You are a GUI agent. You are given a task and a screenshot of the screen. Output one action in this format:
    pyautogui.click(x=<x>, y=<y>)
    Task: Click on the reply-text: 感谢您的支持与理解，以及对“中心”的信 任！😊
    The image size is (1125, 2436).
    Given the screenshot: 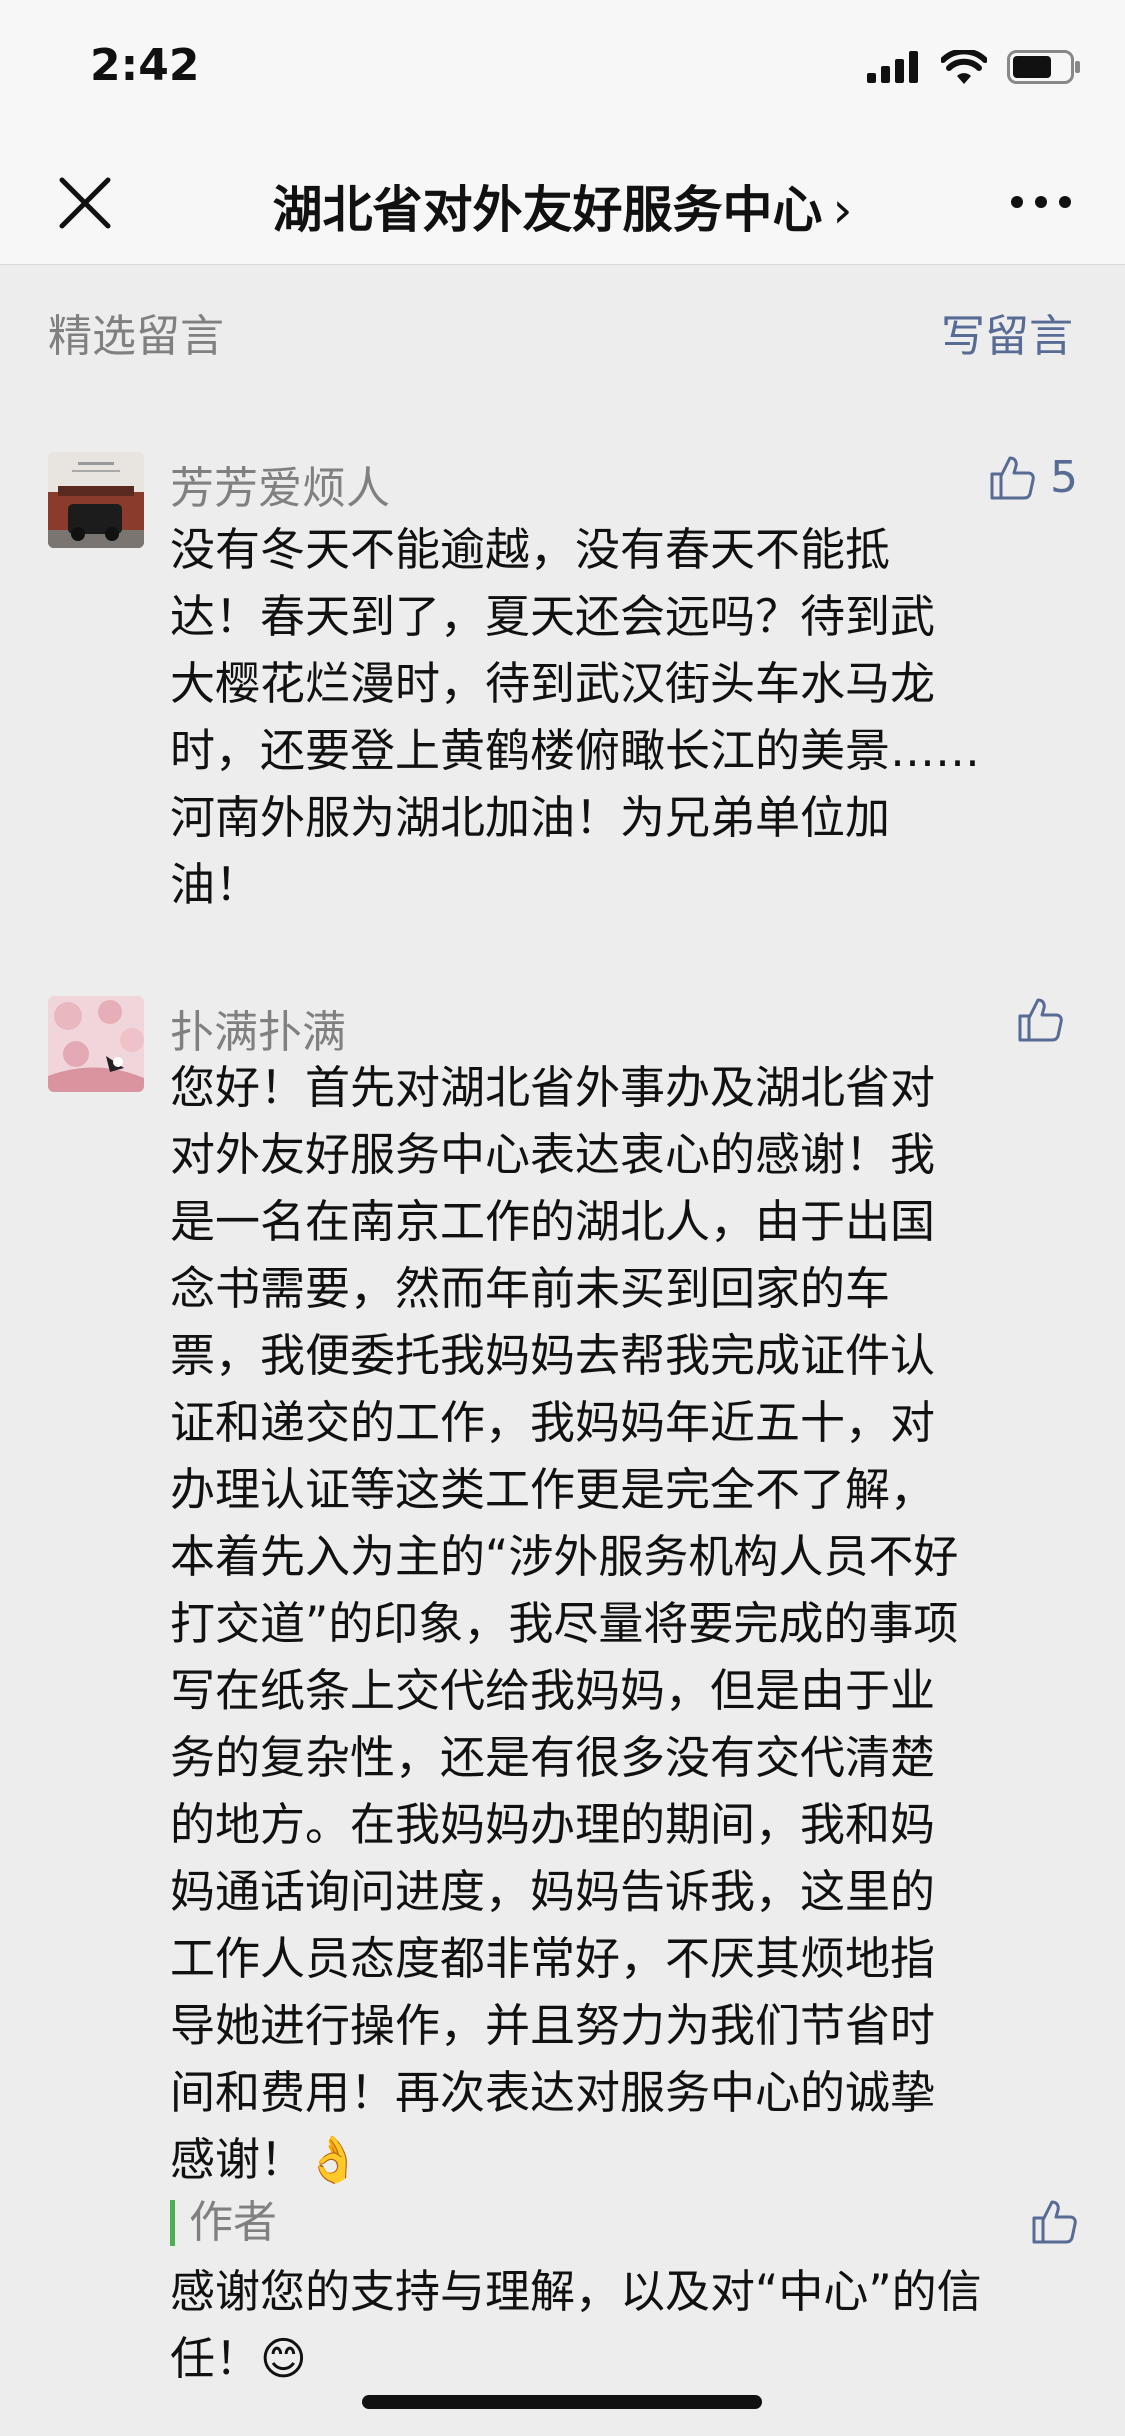 What is the action you would take?
    pyautogui.click(x=645, y=2325)
    